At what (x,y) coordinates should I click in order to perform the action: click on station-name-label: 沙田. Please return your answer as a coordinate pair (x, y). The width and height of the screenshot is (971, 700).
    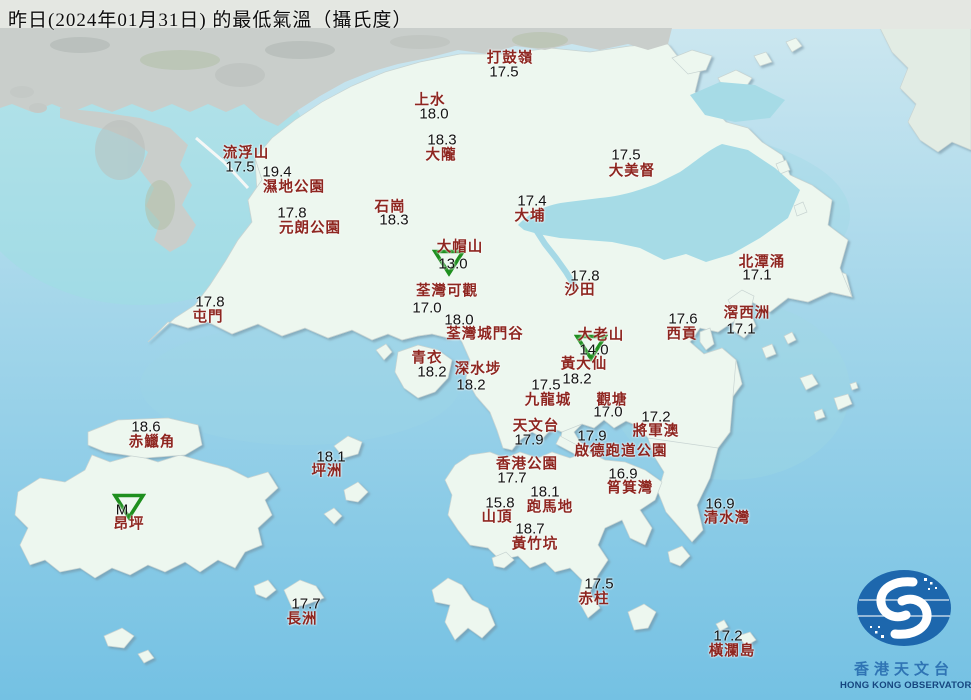
    Looking at the image, I should click on (580, 290).